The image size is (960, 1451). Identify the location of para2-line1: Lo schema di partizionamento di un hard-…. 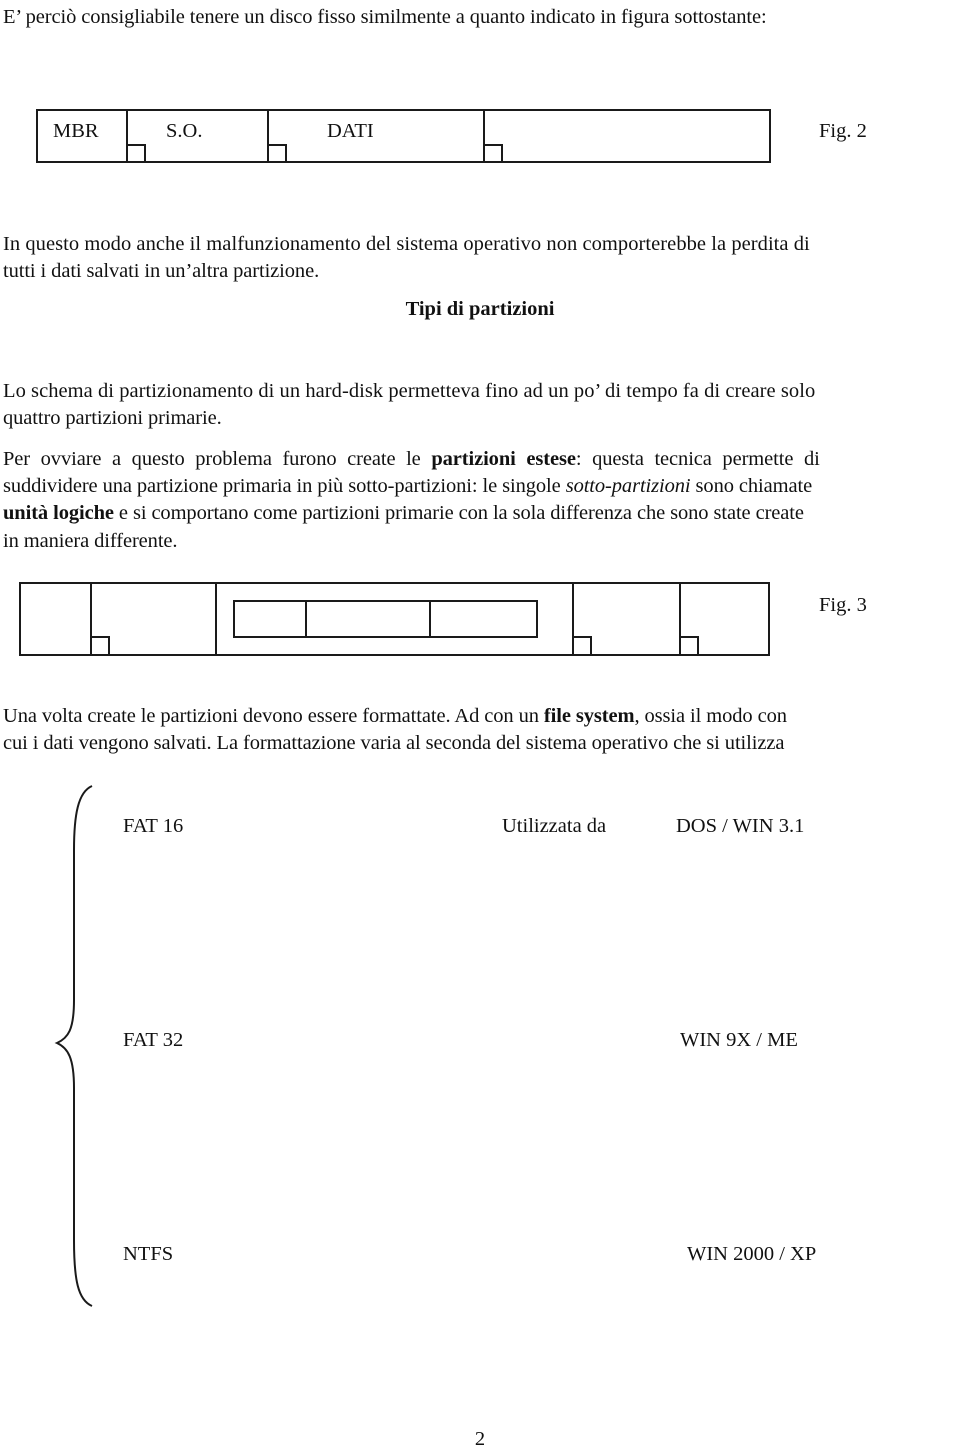
(409, 391).